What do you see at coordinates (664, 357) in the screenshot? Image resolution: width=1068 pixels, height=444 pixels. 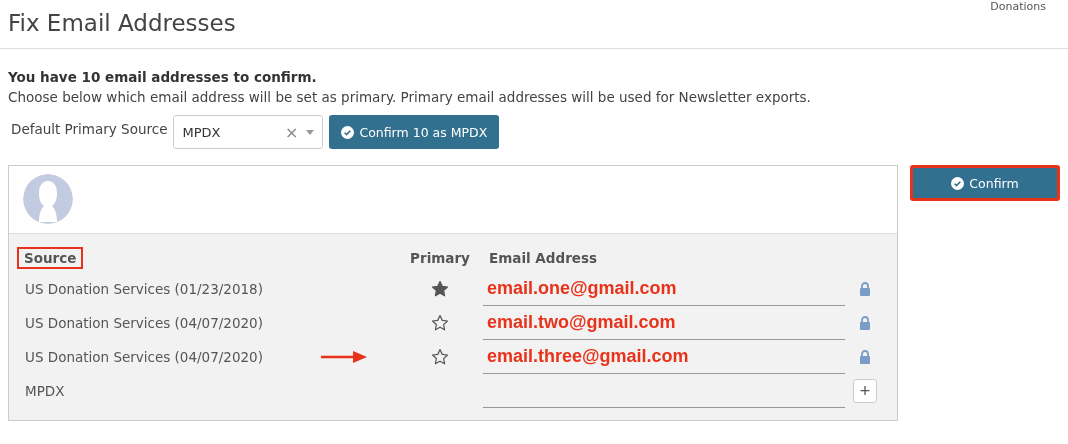 I see `email-field: email.three@gmail.com` at bounding box center [664, 357].